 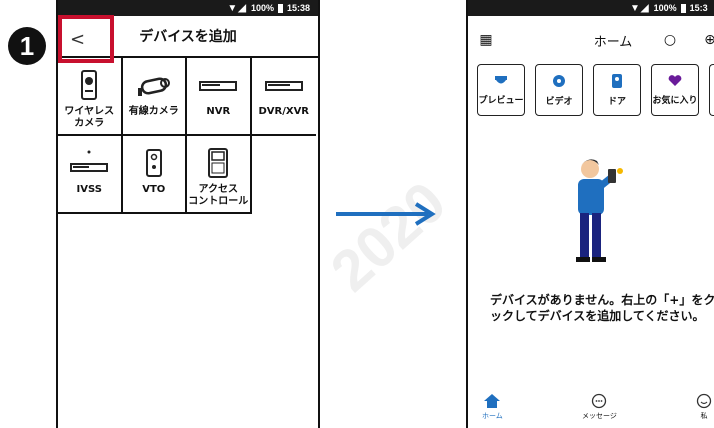 I want to click on home-icon, so click(x=492, y=401).